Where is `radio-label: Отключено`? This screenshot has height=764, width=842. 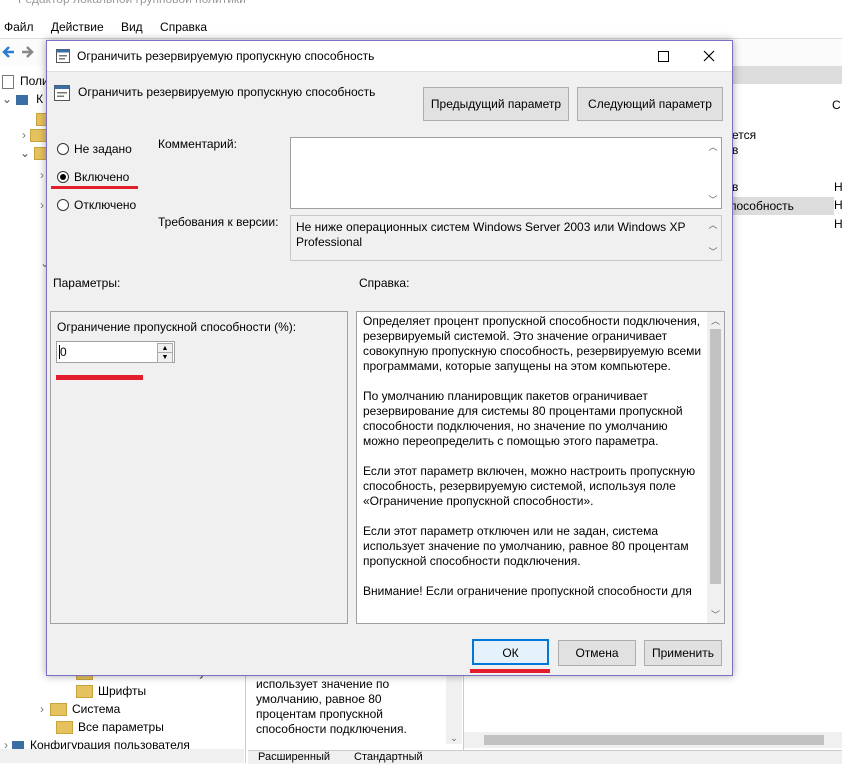
radio-label: Отключено is located at coordinates (105, 205).